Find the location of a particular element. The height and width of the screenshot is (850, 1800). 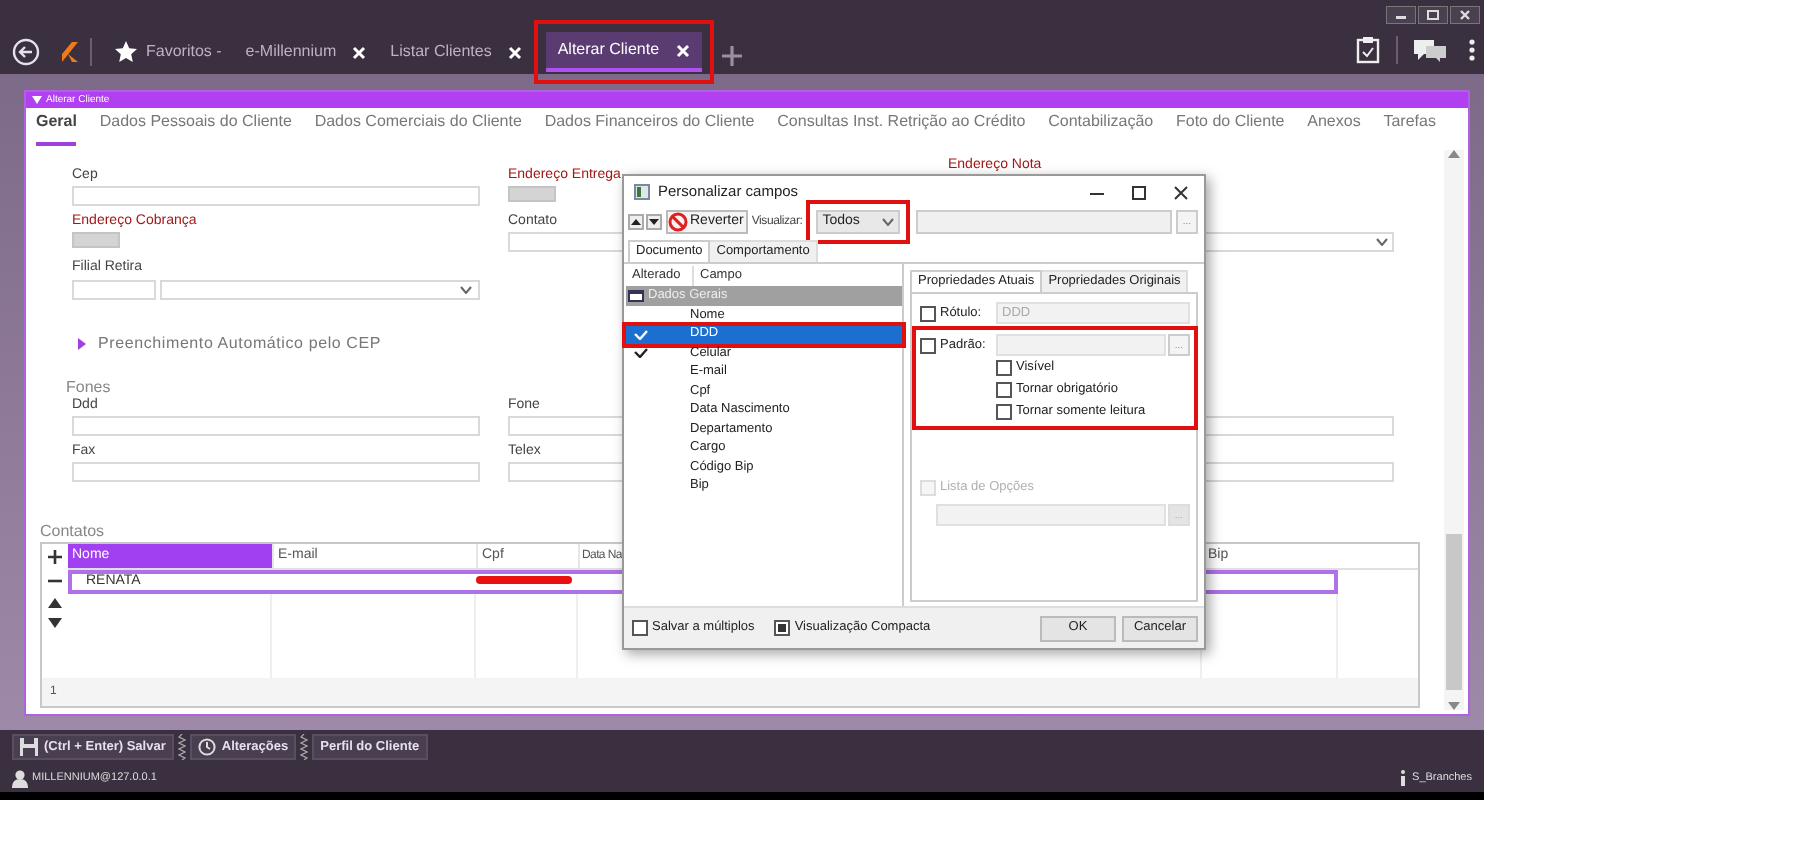

more-icon is located at coordinates (1472, 50).